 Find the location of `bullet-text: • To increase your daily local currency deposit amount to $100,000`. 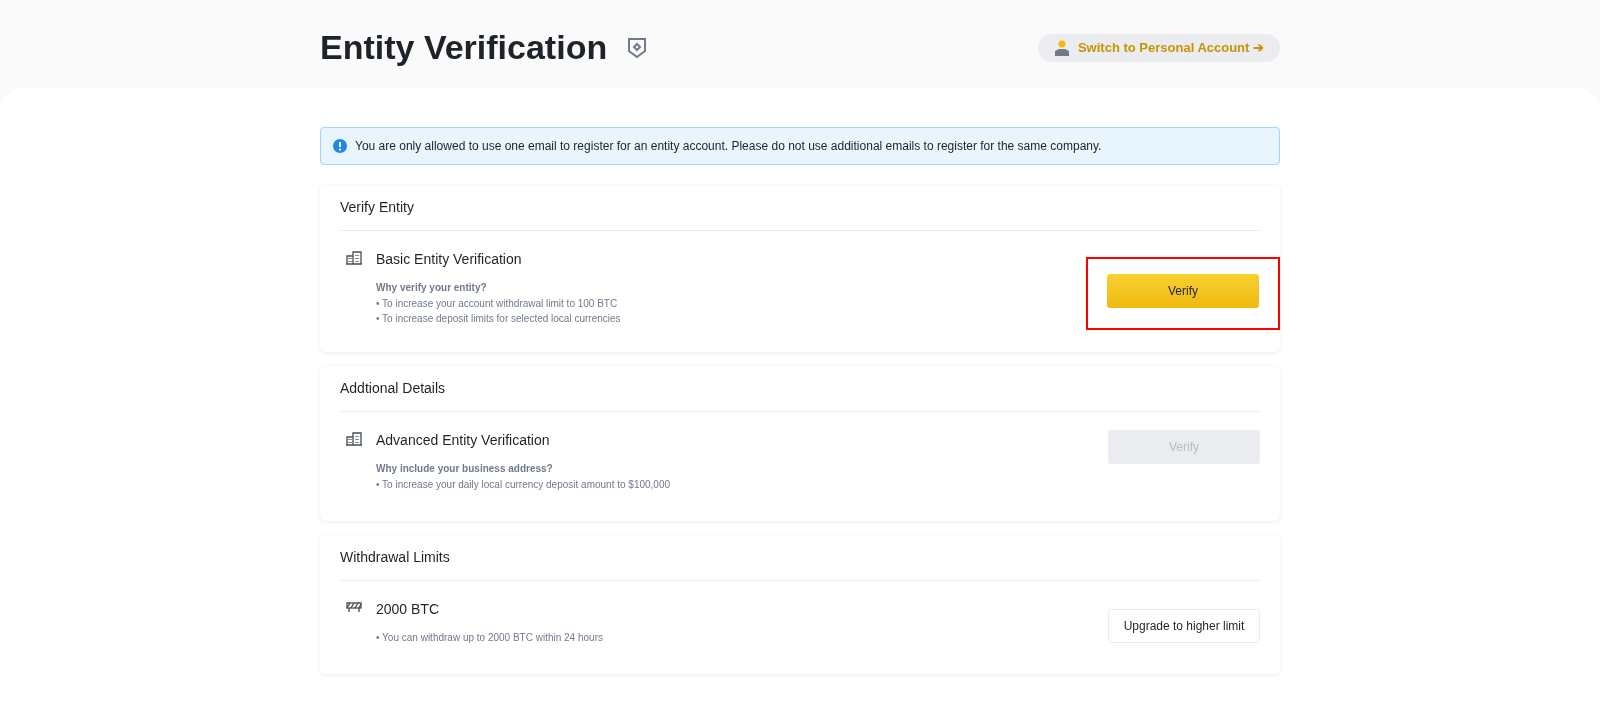

bullet-text: • To increase your daily local currency deposit amount to $100,000 is located at coordinates (523, 485).